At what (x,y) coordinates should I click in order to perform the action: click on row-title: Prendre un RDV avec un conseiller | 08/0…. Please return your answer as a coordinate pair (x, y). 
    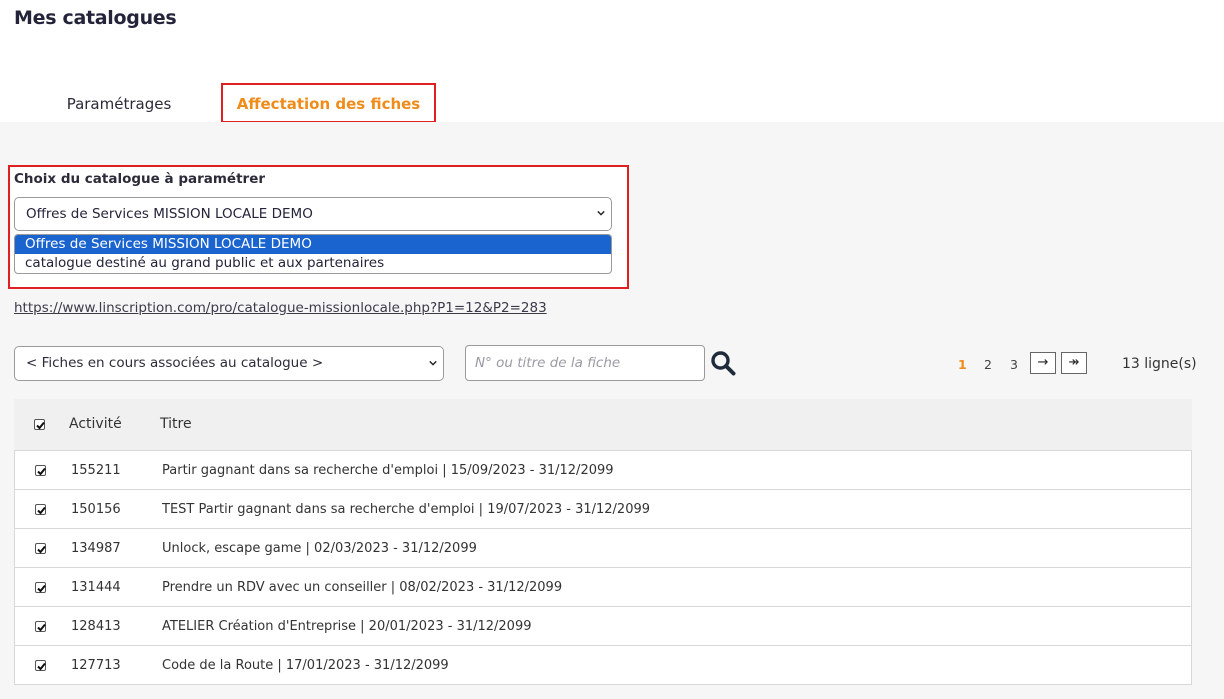
    Looking at the image, I should click on (362, 587).